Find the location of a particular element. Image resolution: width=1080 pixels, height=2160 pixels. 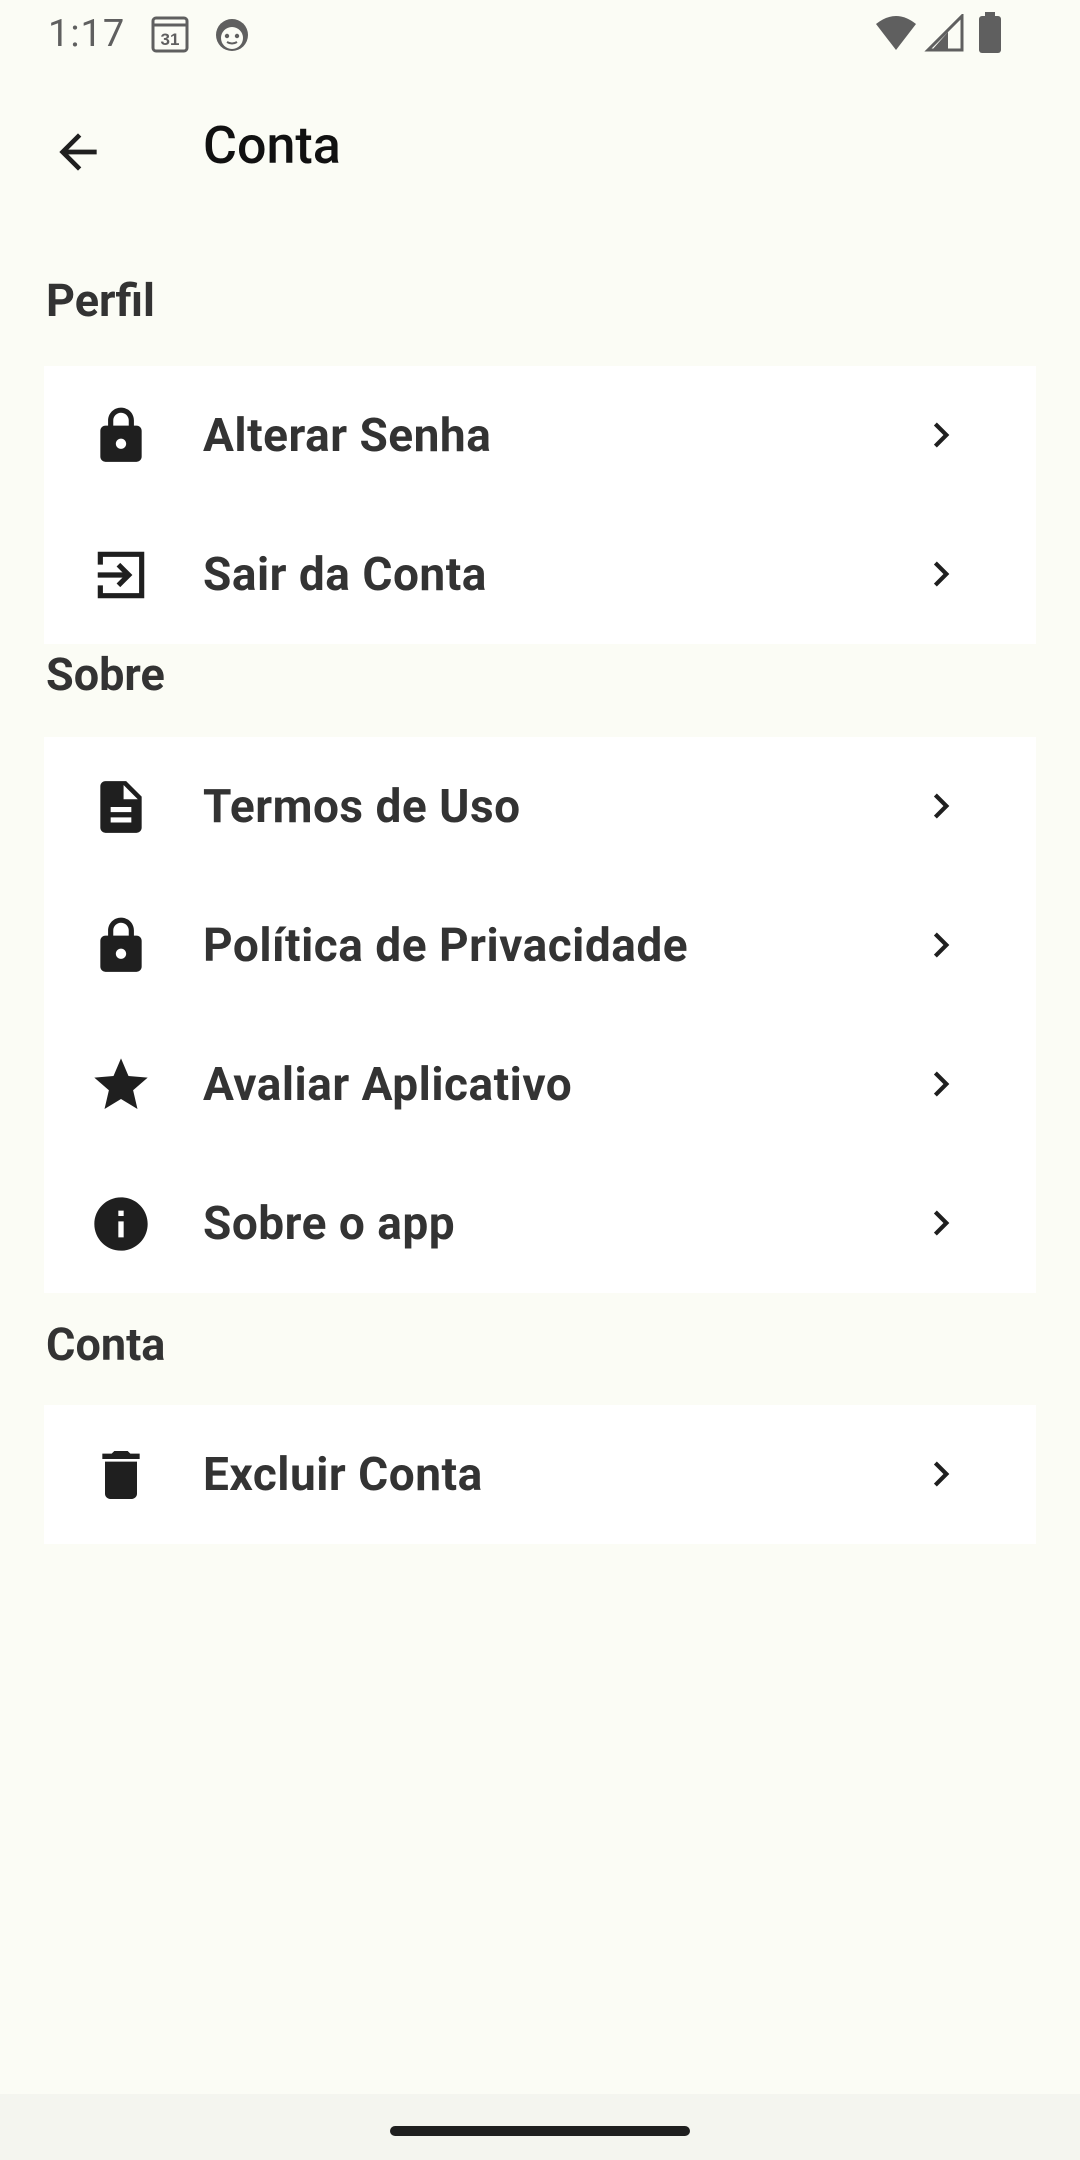

menu-item-label: Alterar Senha is located at coordinates (347, 435).